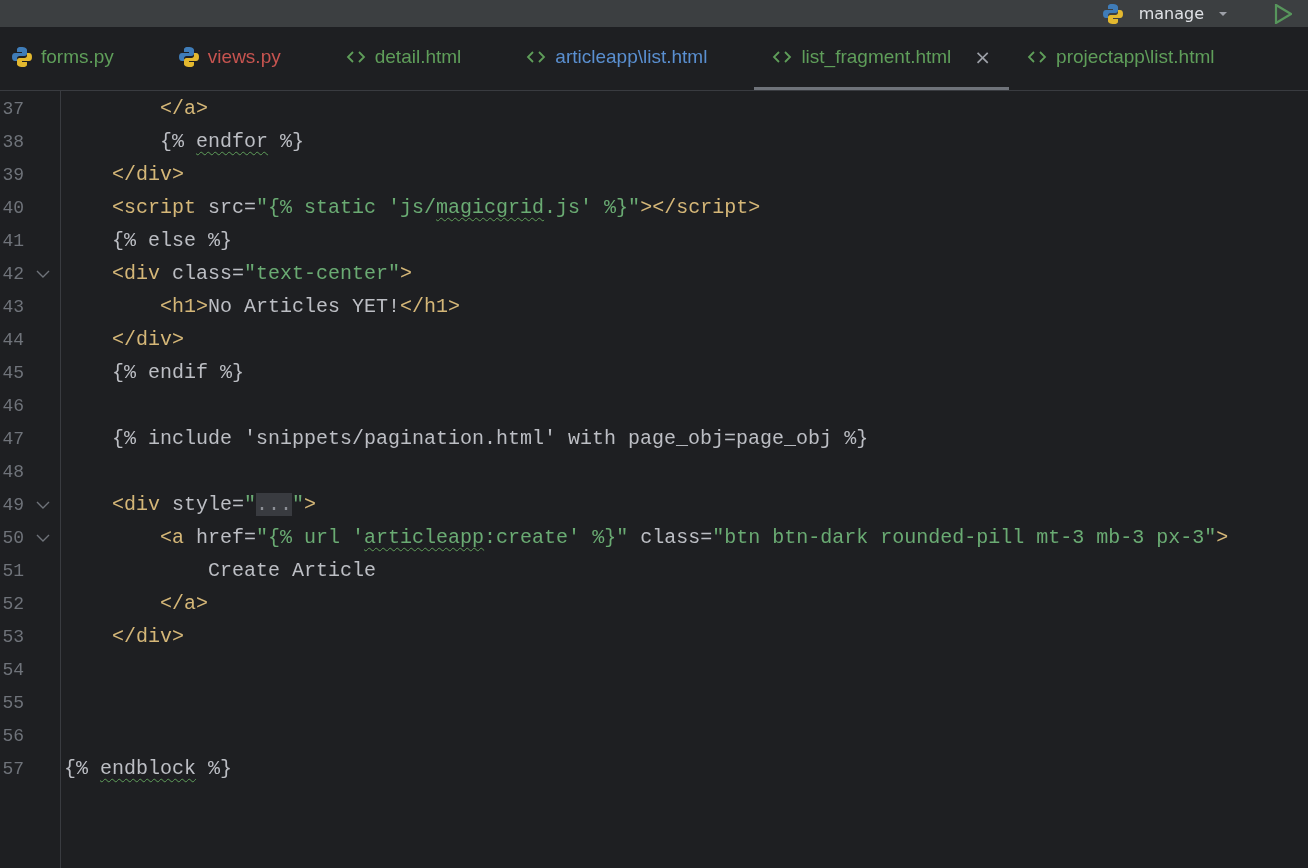  Describe the element at coordinates (232, 141) in the screenshot. I see `code-line: {% endfor %}` at that location.